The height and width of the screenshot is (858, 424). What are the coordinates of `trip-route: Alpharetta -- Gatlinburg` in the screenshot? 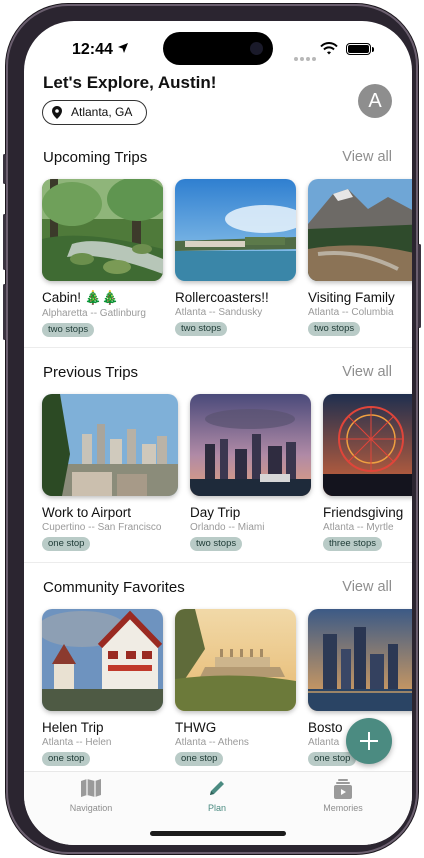 It's located at (94, 313).